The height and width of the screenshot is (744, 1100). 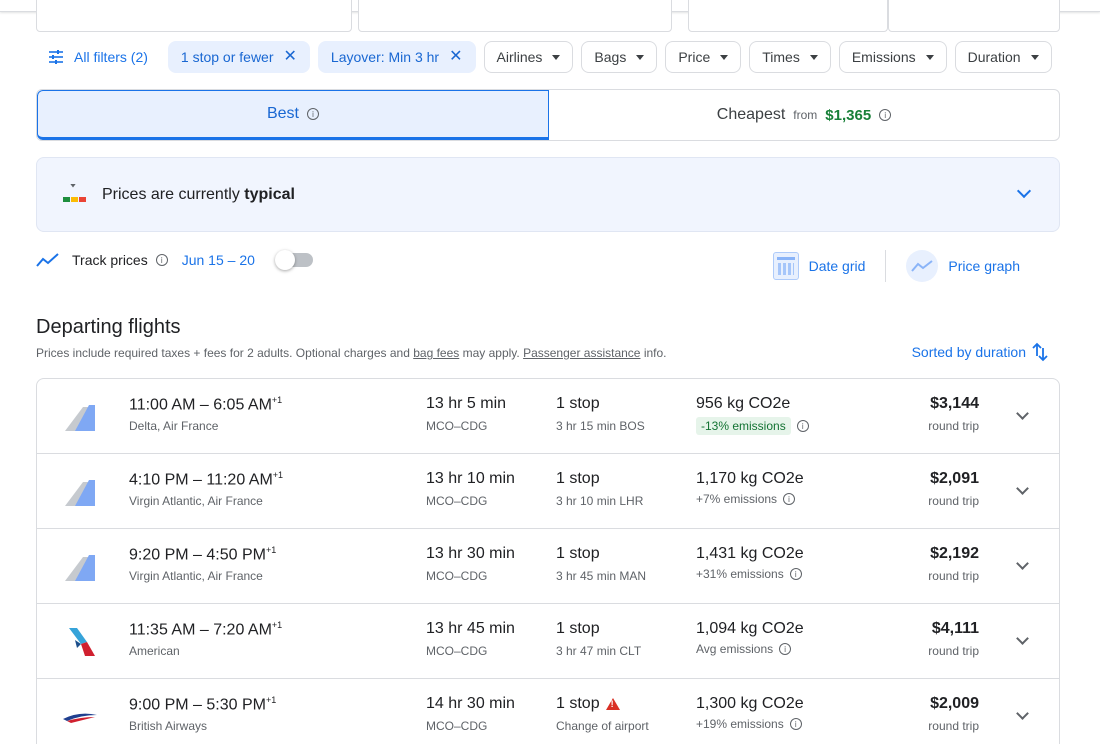 I want to click on sort-button: Sorted by duration, so click(x=980, y=352).